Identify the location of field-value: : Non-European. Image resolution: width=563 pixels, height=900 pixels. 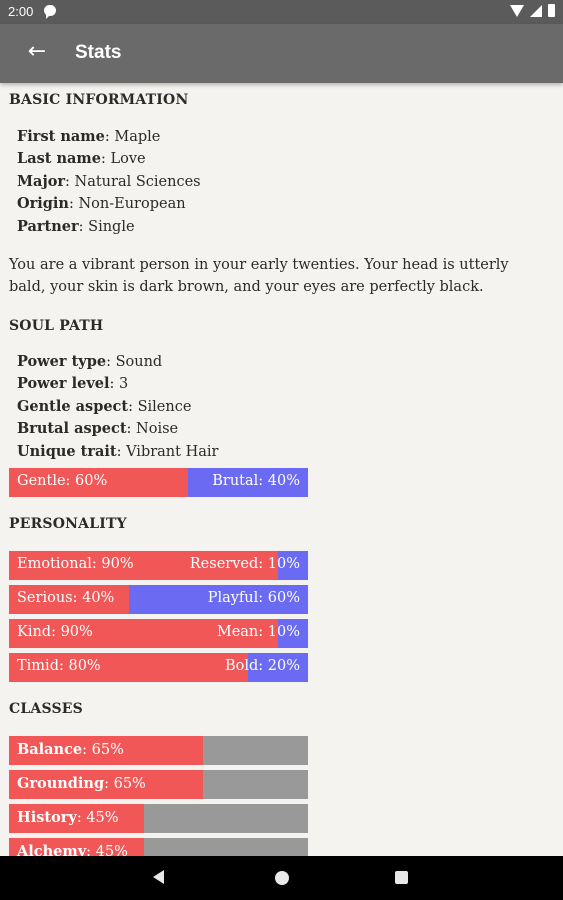
(127, 204).